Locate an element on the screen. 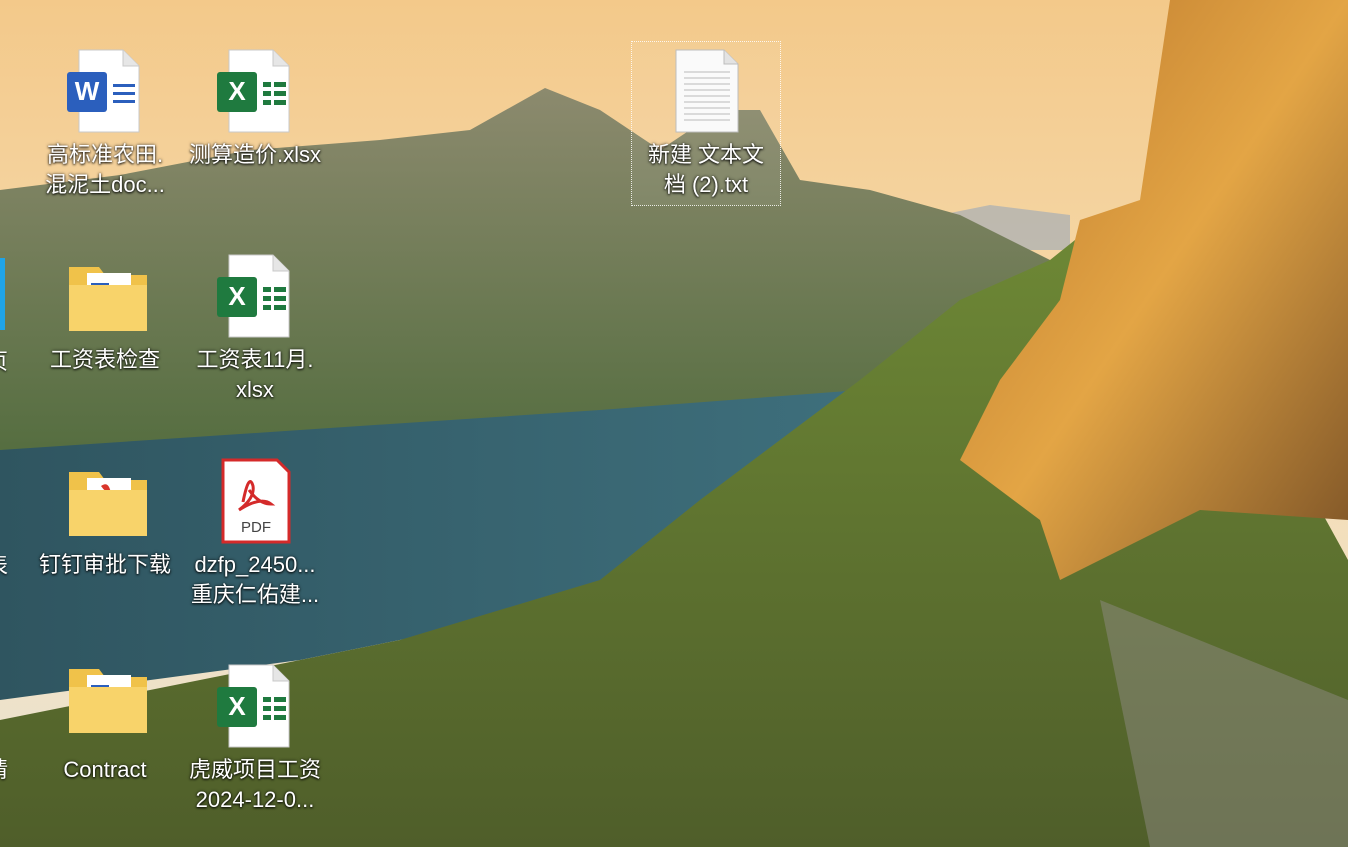 This screenshot has height=847, width=1348. text-file-icon is located at coordinates (706, 91).